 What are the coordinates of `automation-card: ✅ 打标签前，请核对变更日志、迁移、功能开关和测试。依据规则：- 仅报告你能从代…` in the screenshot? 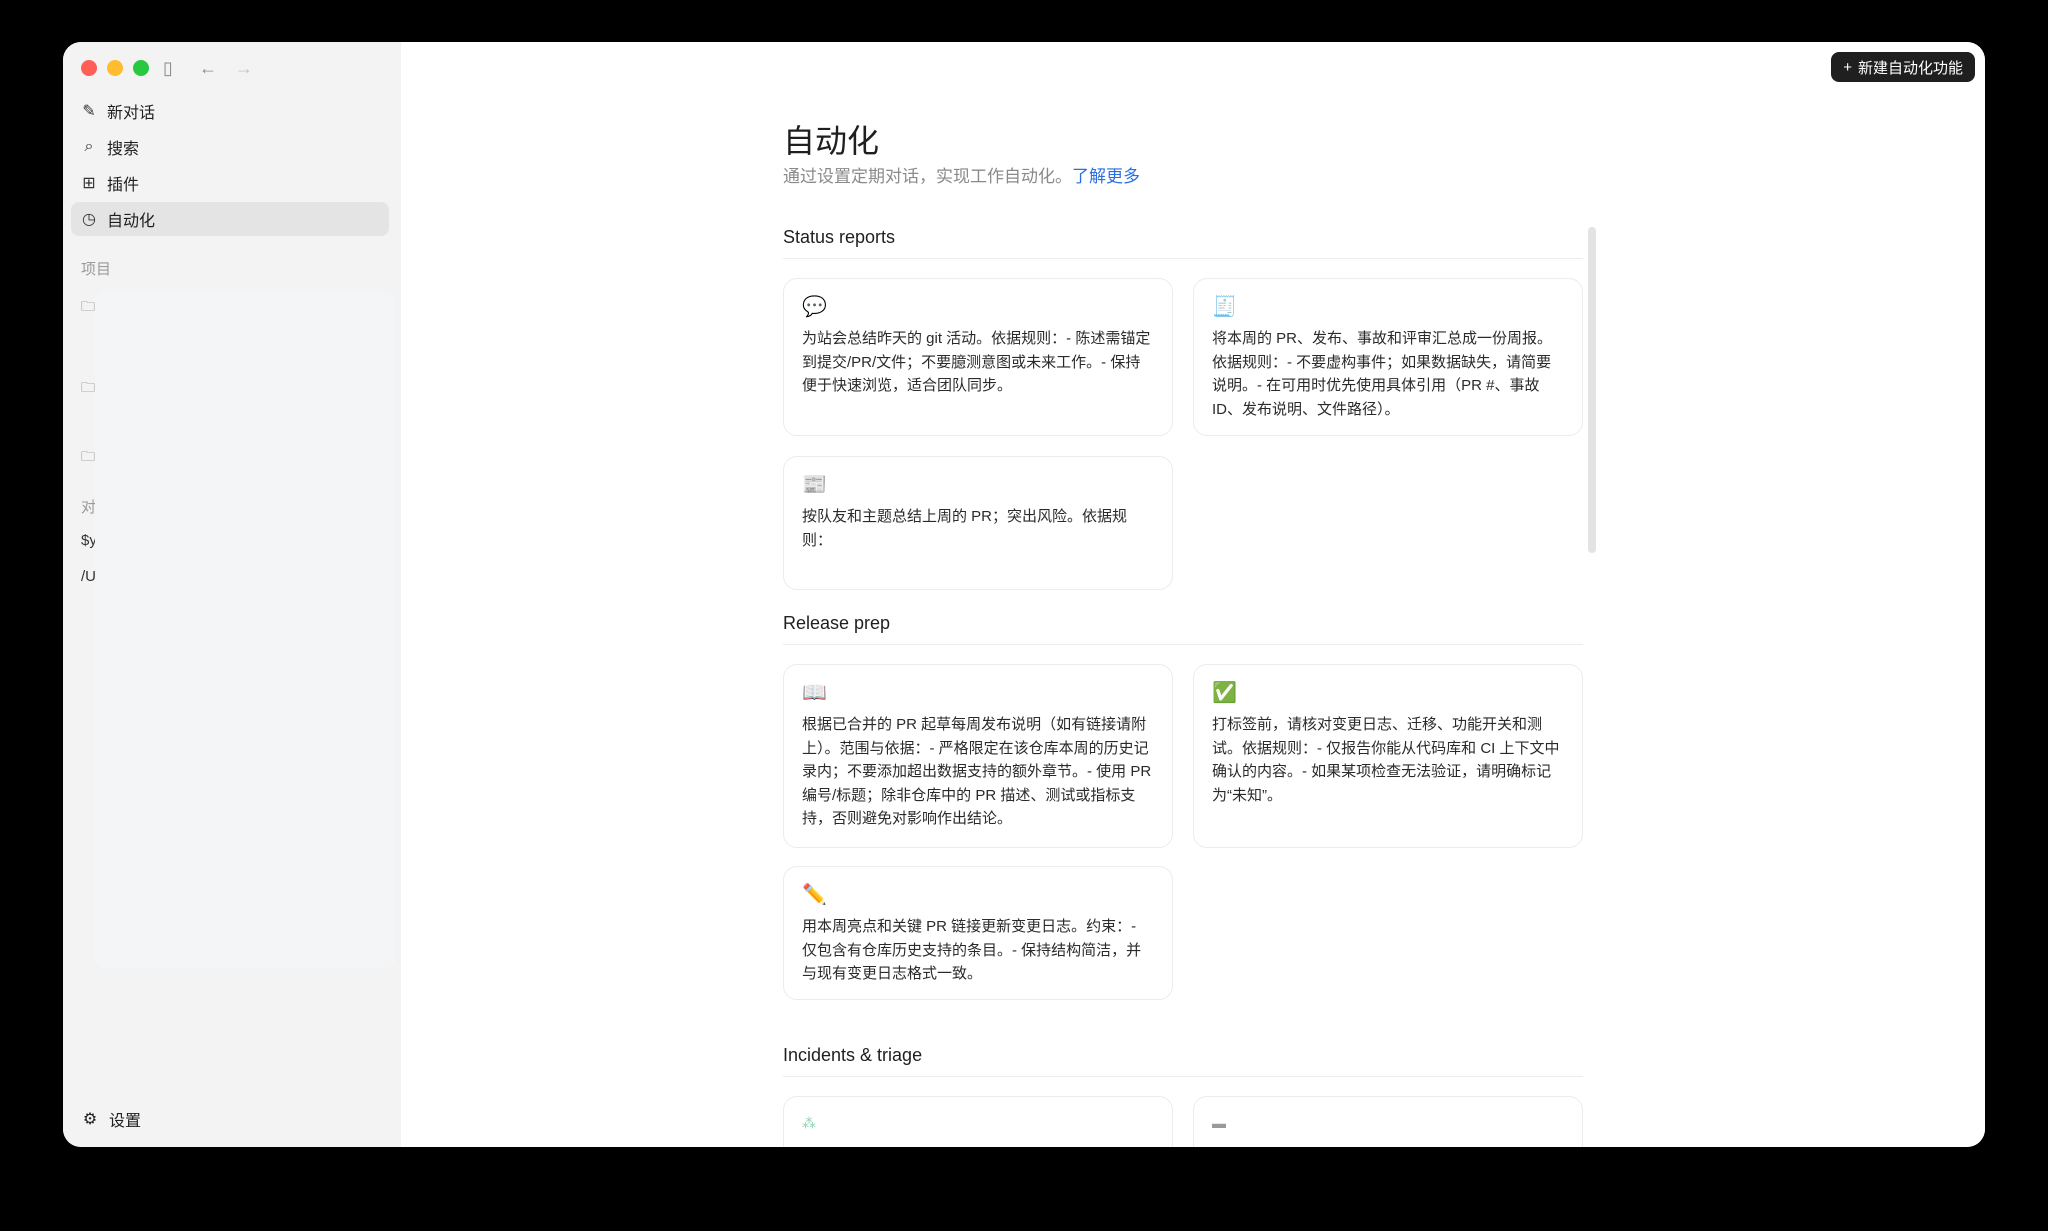 It's located at (1388, 756).